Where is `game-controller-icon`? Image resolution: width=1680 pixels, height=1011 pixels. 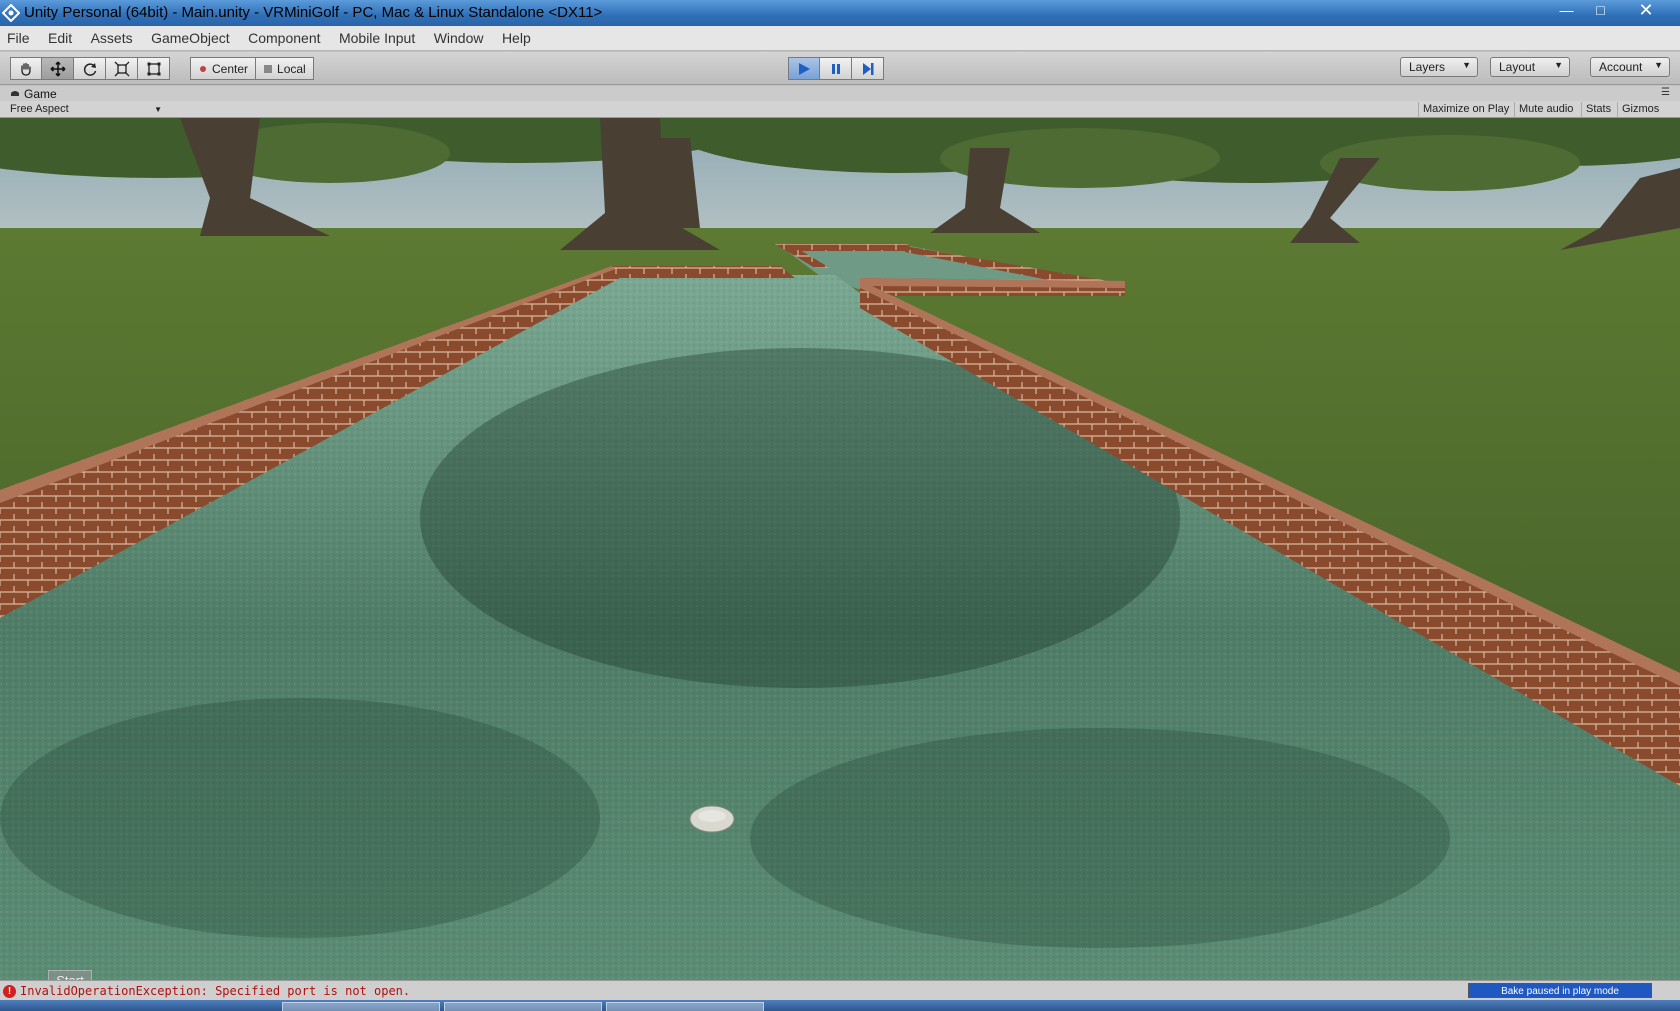 game-controller-icon is located at coordinates (15, 93).